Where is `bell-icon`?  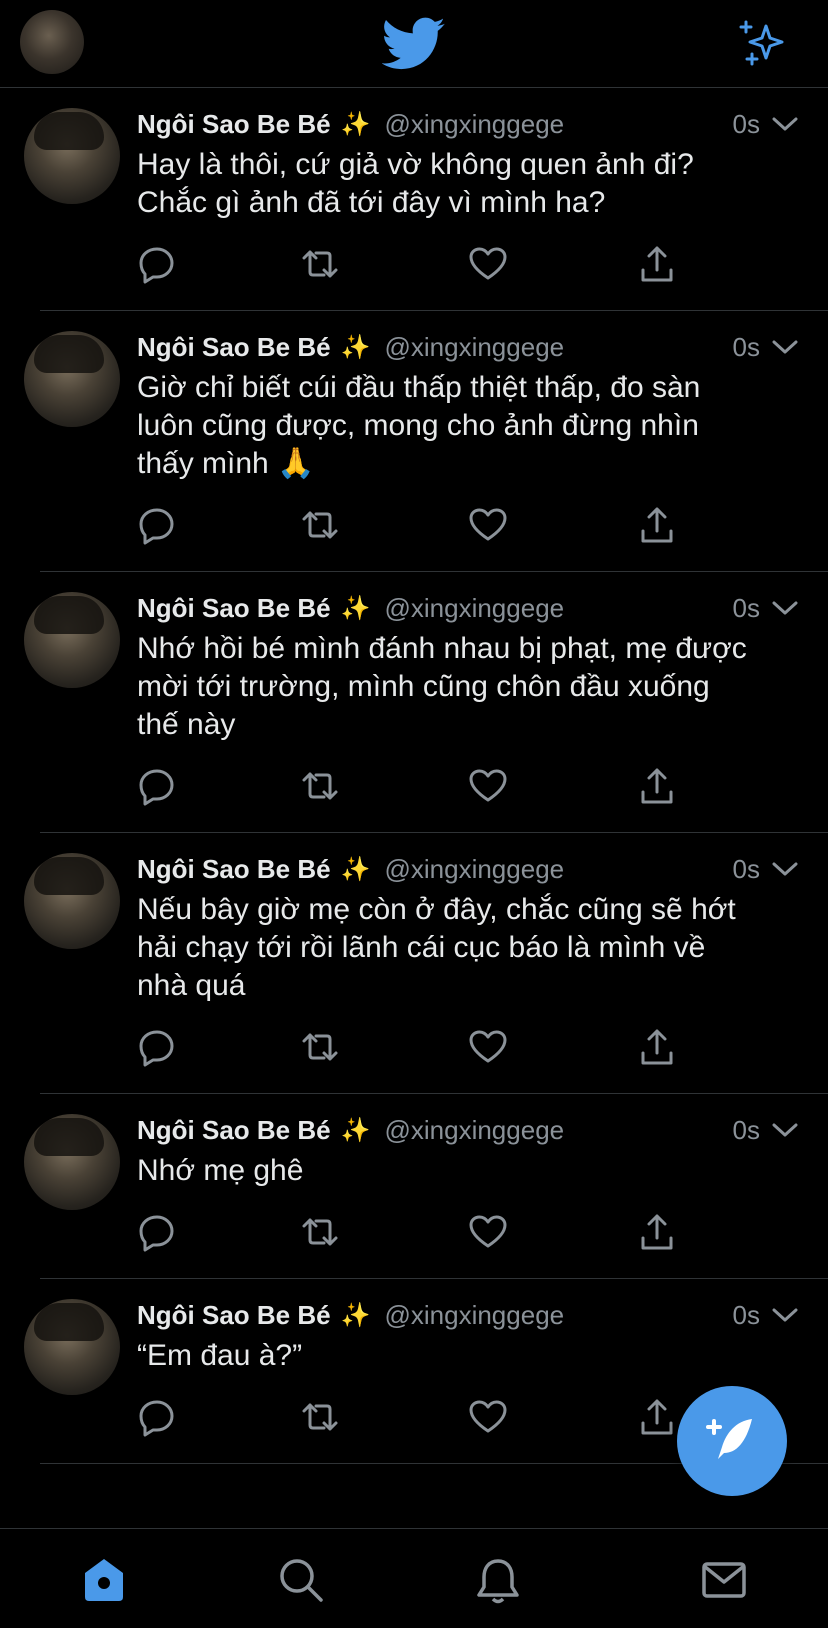 bell-icon is located at coordinates (498, 1580).